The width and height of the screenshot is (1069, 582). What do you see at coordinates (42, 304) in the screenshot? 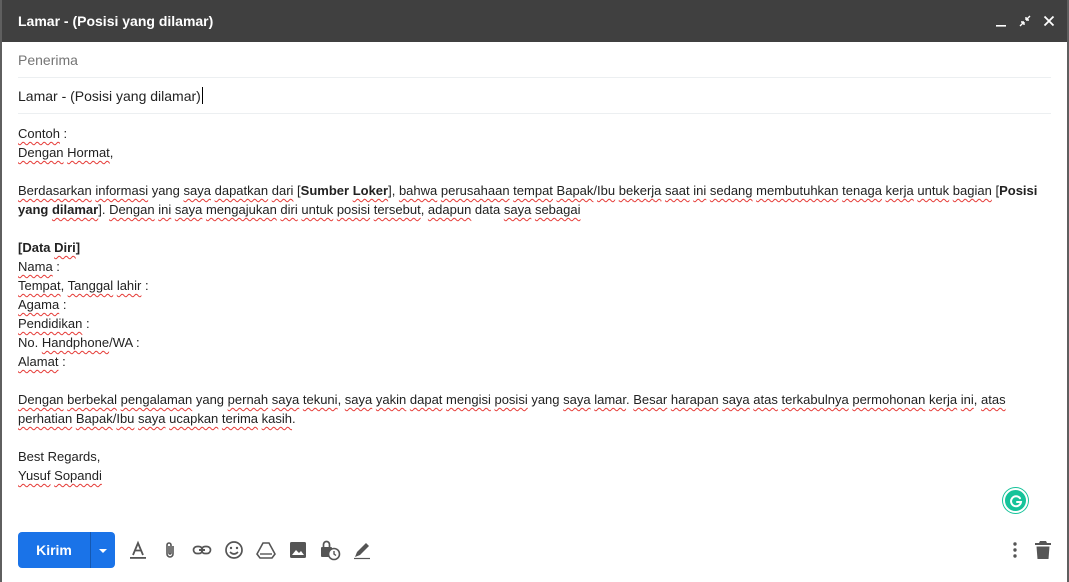
I see `body-line: Agama :` at bounding box center [42, 304].